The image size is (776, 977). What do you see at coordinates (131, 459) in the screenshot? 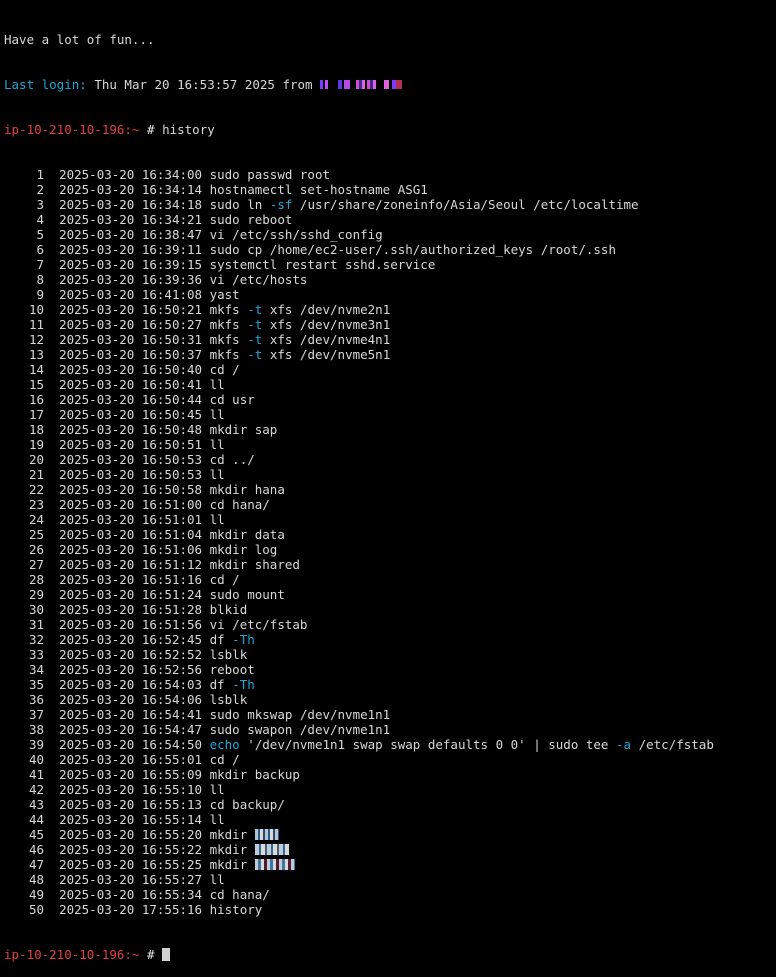
I see `history-timestamp: 2025-03-20 16:50:53` at bounding box center [131, 459].